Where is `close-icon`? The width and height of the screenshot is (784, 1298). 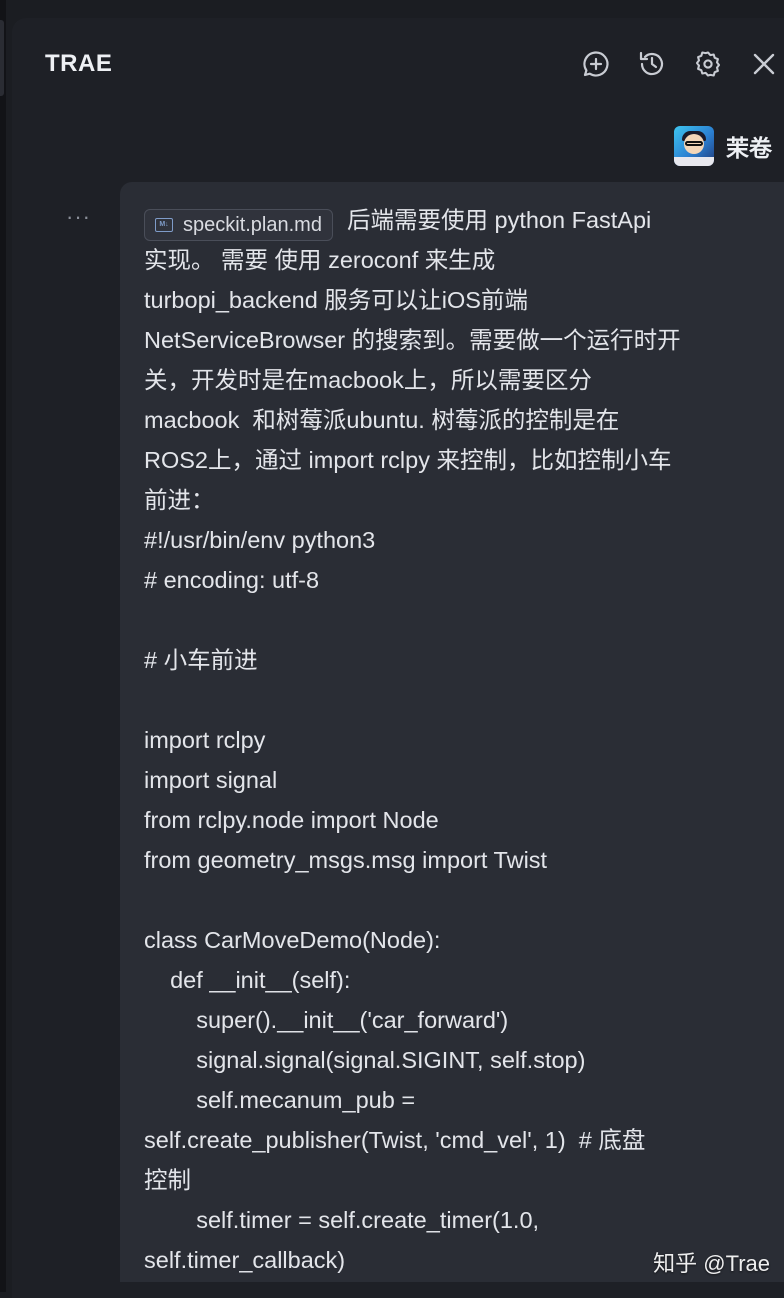
close-icon is located at coordinates (764, 64).